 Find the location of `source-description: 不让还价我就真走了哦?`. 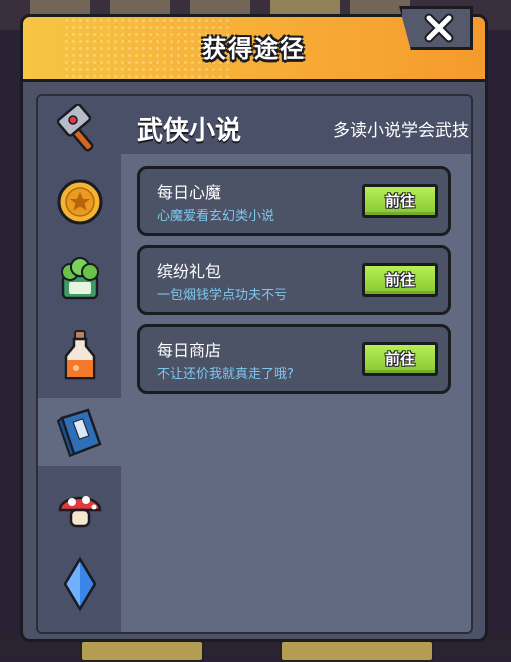

source-description: 不让还价我就真走了哦? is located at coordinates (225, 374).